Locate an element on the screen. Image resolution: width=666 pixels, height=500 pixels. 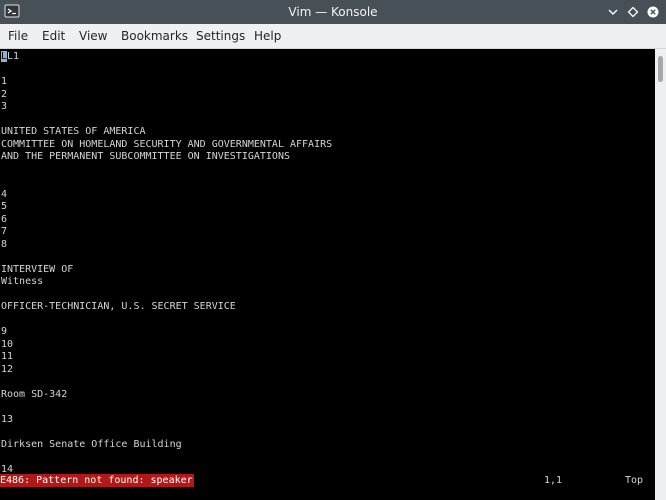
close-icon is located at coordinates (653, 12).